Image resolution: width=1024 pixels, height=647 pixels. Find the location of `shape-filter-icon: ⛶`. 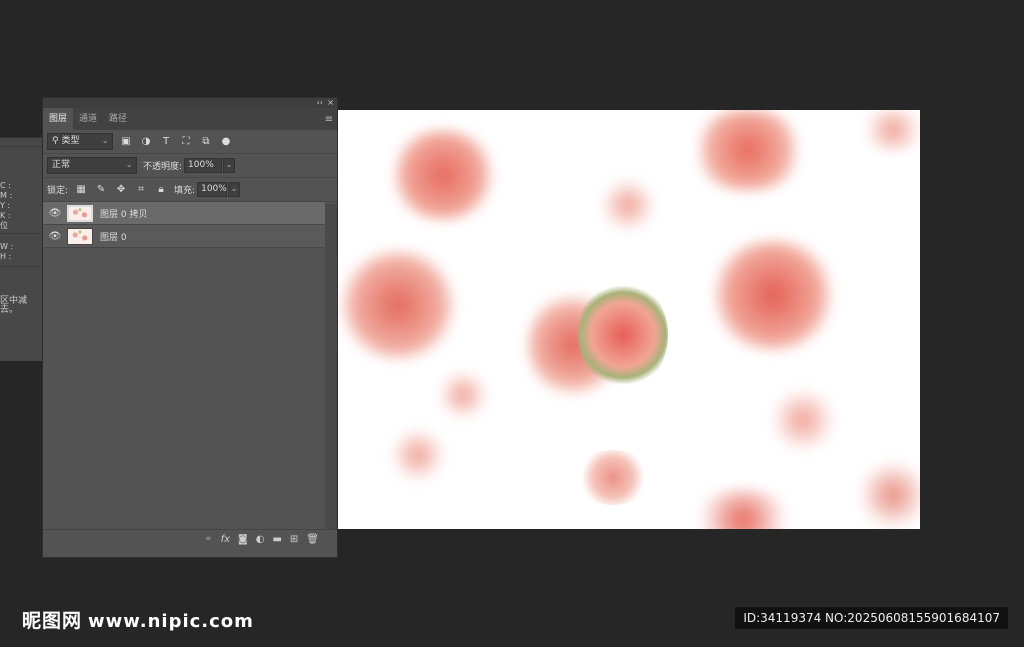

shape-filter-icon: ⛶ is located at coordinates (186, 141).